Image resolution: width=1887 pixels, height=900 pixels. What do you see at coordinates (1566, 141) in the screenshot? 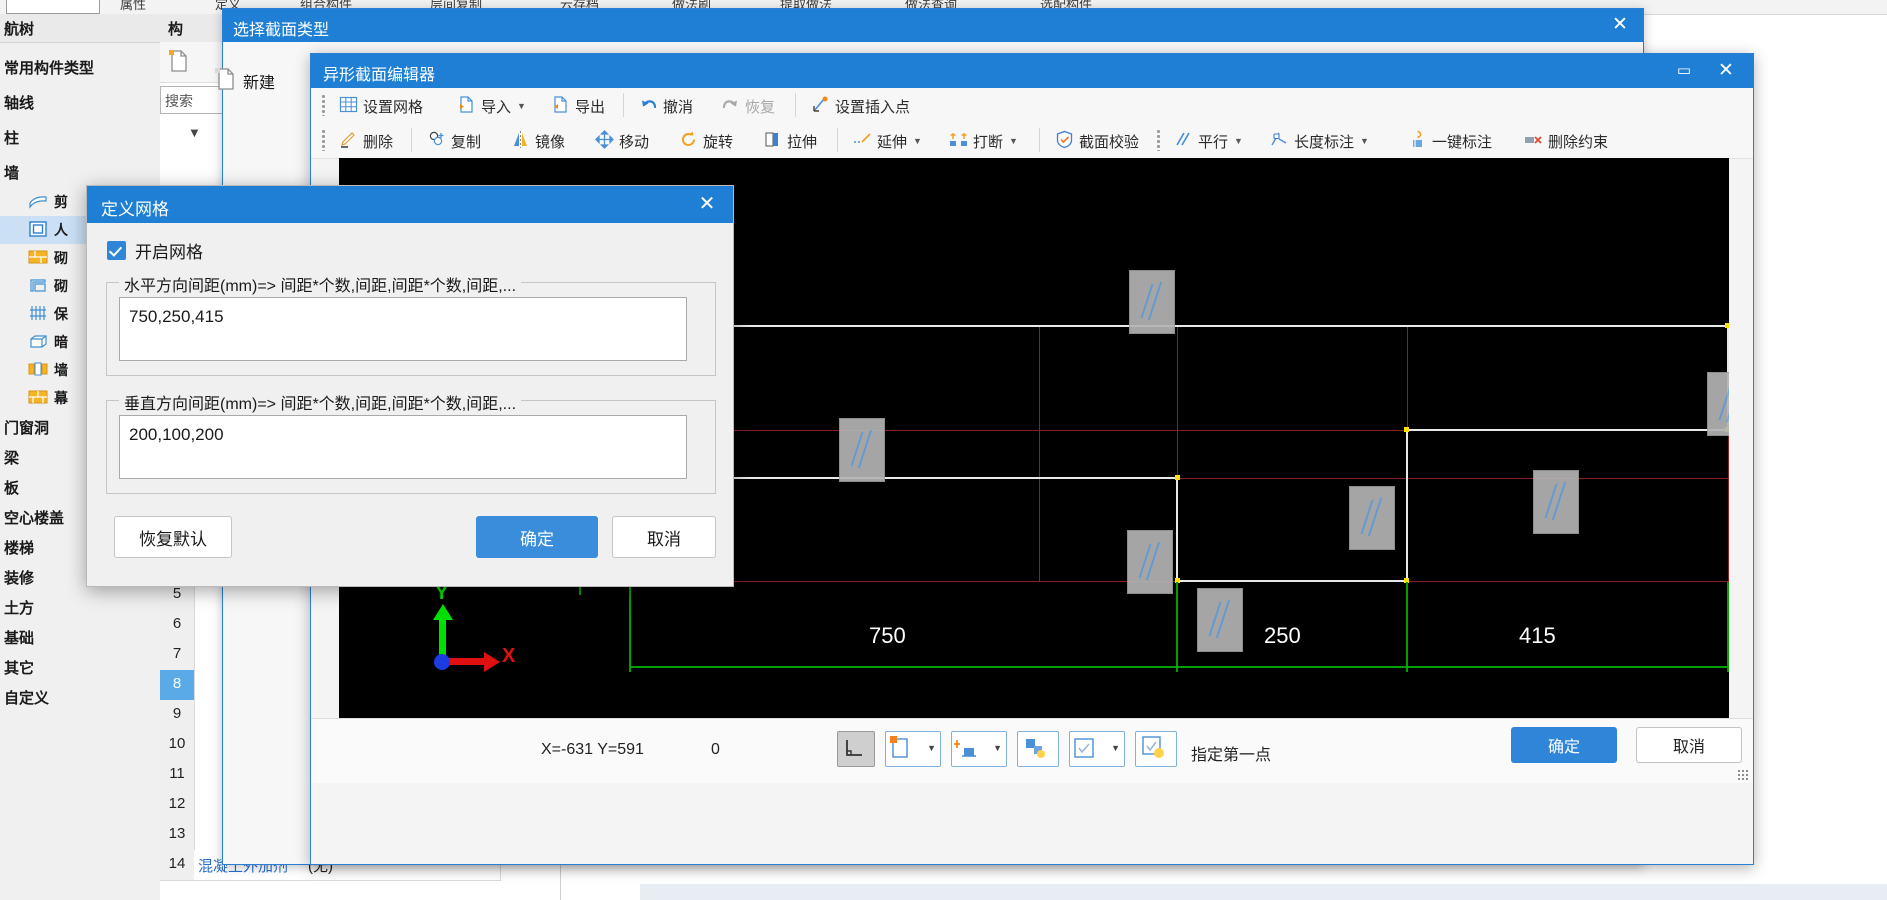
I see `toolbar-button-remove-constraint: 删除约束` at bounding box center [1566, 141].